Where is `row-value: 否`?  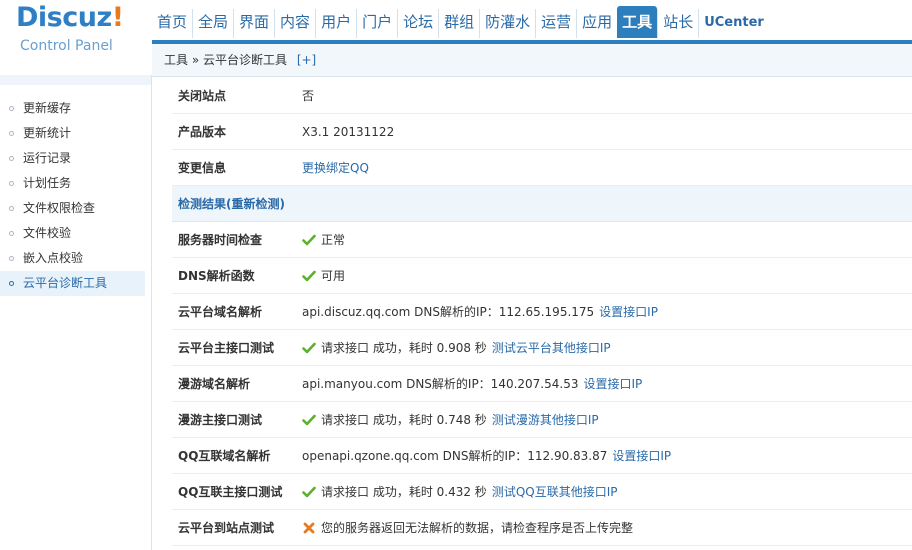
row-value: 否 is located at coordinates (308, 96).